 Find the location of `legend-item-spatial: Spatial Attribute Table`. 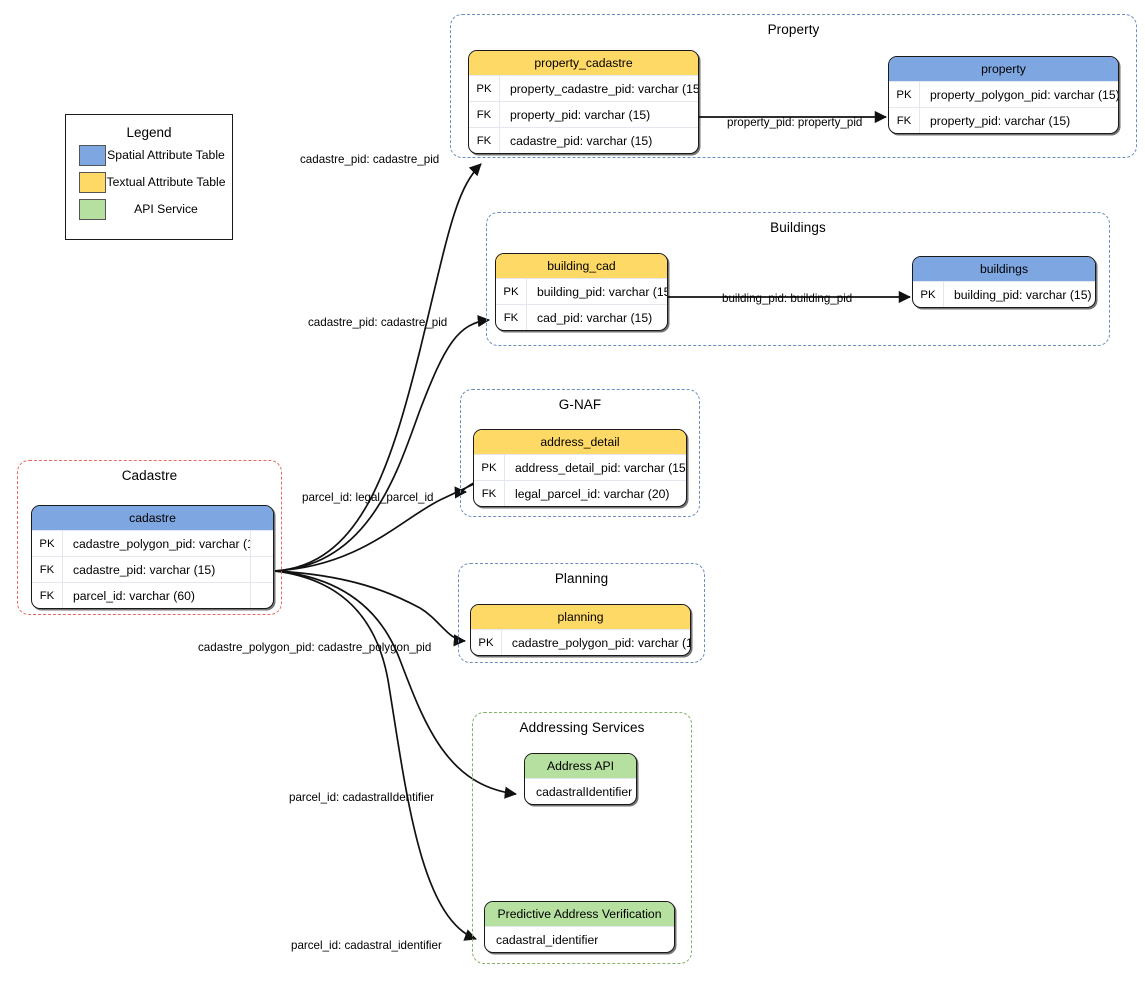

legend-item-spatial: Spatial Attribute Table is located at coordinates (149, 155).